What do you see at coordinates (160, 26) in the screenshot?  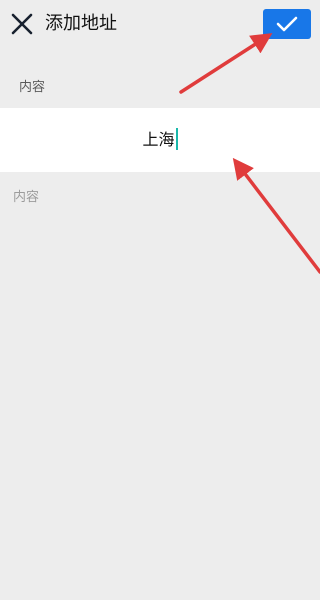 I see `top-bar: 添加地址` at bounding box center [160, 26].